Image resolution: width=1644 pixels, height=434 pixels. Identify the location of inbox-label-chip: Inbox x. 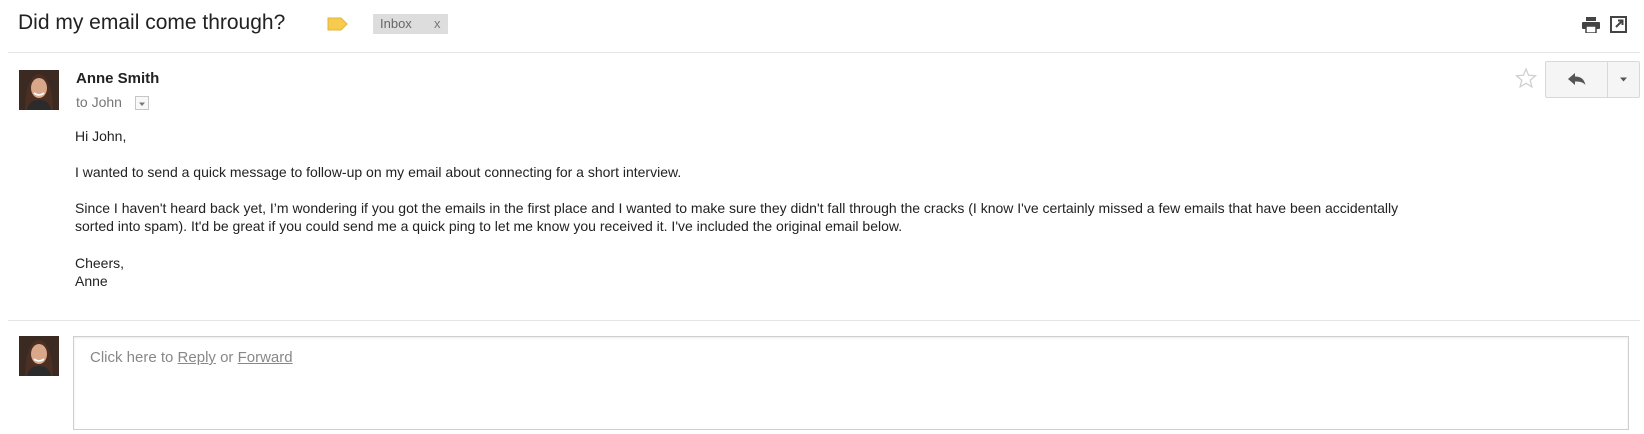
(410, 24).